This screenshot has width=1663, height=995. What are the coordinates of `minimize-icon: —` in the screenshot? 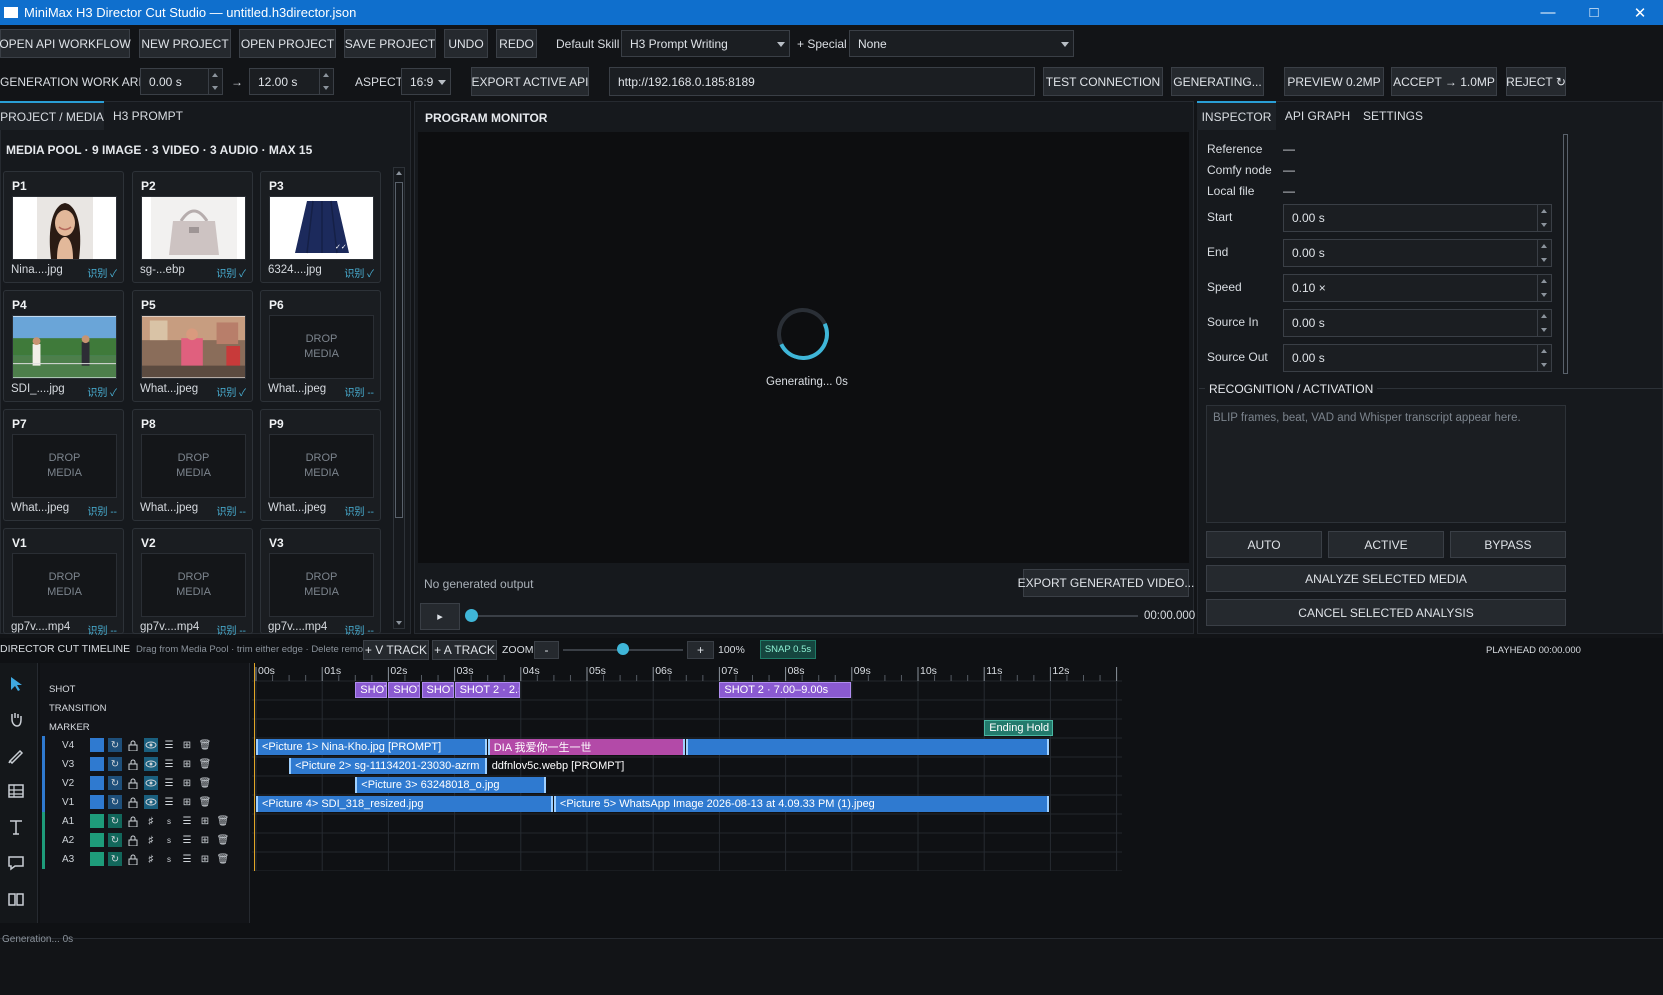 It's located at (1548, 12).